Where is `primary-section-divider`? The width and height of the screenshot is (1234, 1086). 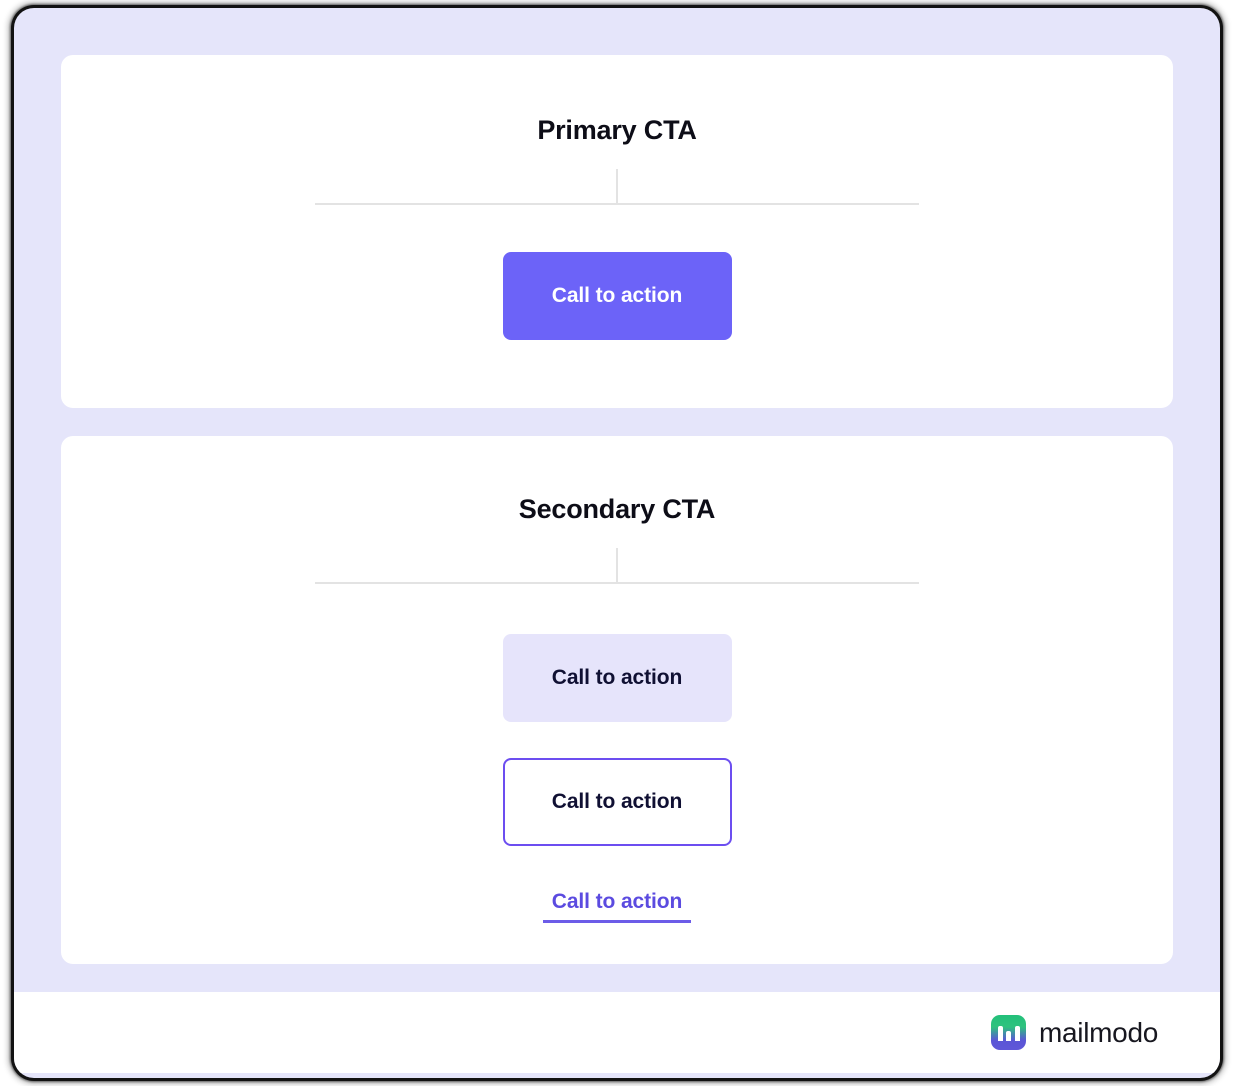 primary-section-divider is located at coordinates (617, 193).